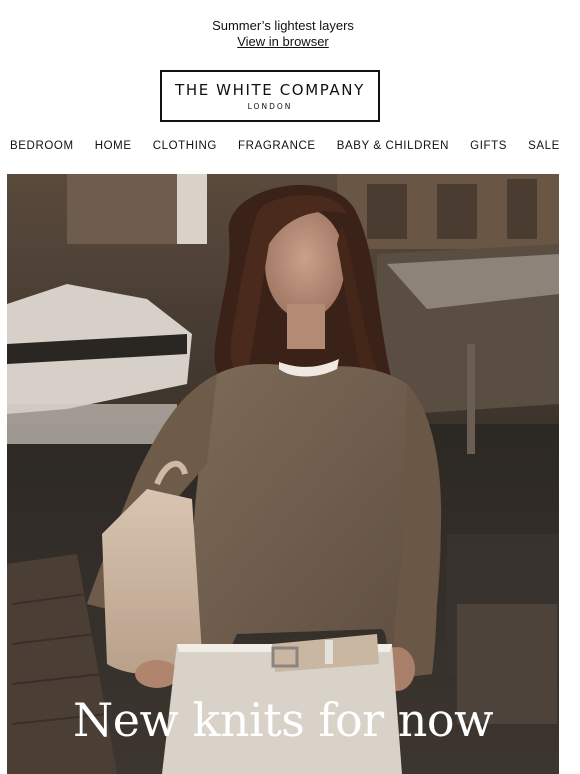 This screenshot has width=580, height=774. What do you see at coordinates (113, 146) in the screenshot?
I see `nav-item-home: HOME` at bounding box center [113, 146].